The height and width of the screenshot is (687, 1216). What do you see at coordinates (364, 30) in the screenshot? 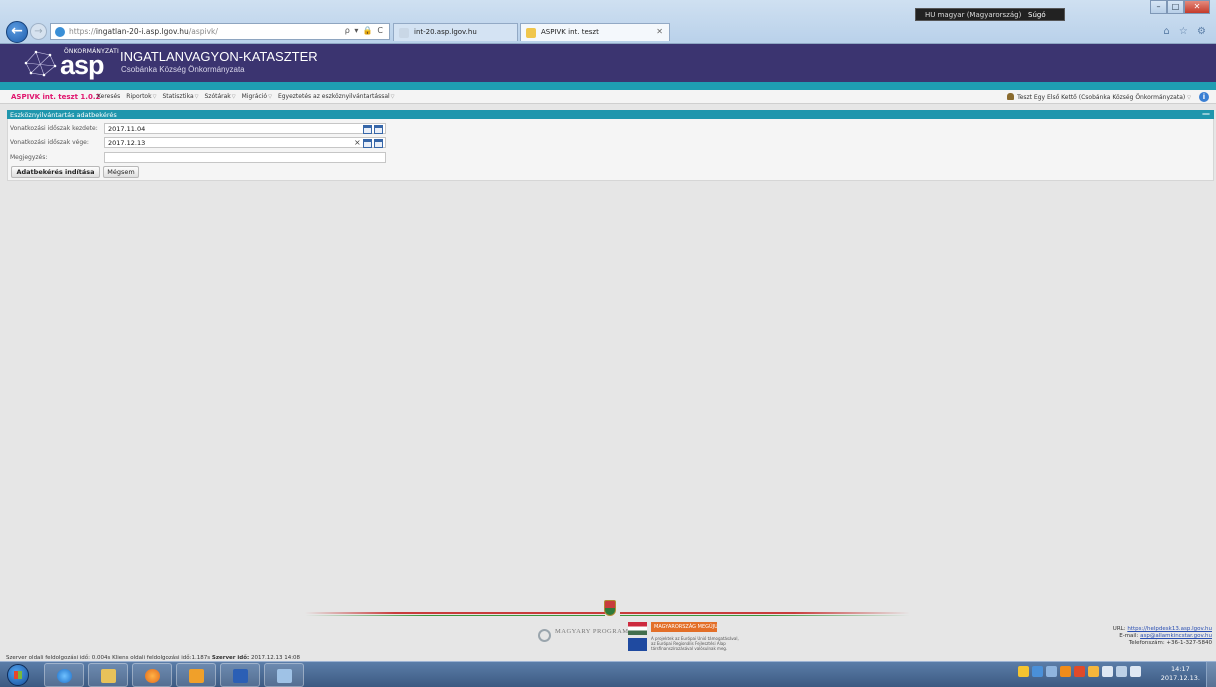
I see `address-tools: ρ ▾ 🔒 C` at bounding box center [364, 30].